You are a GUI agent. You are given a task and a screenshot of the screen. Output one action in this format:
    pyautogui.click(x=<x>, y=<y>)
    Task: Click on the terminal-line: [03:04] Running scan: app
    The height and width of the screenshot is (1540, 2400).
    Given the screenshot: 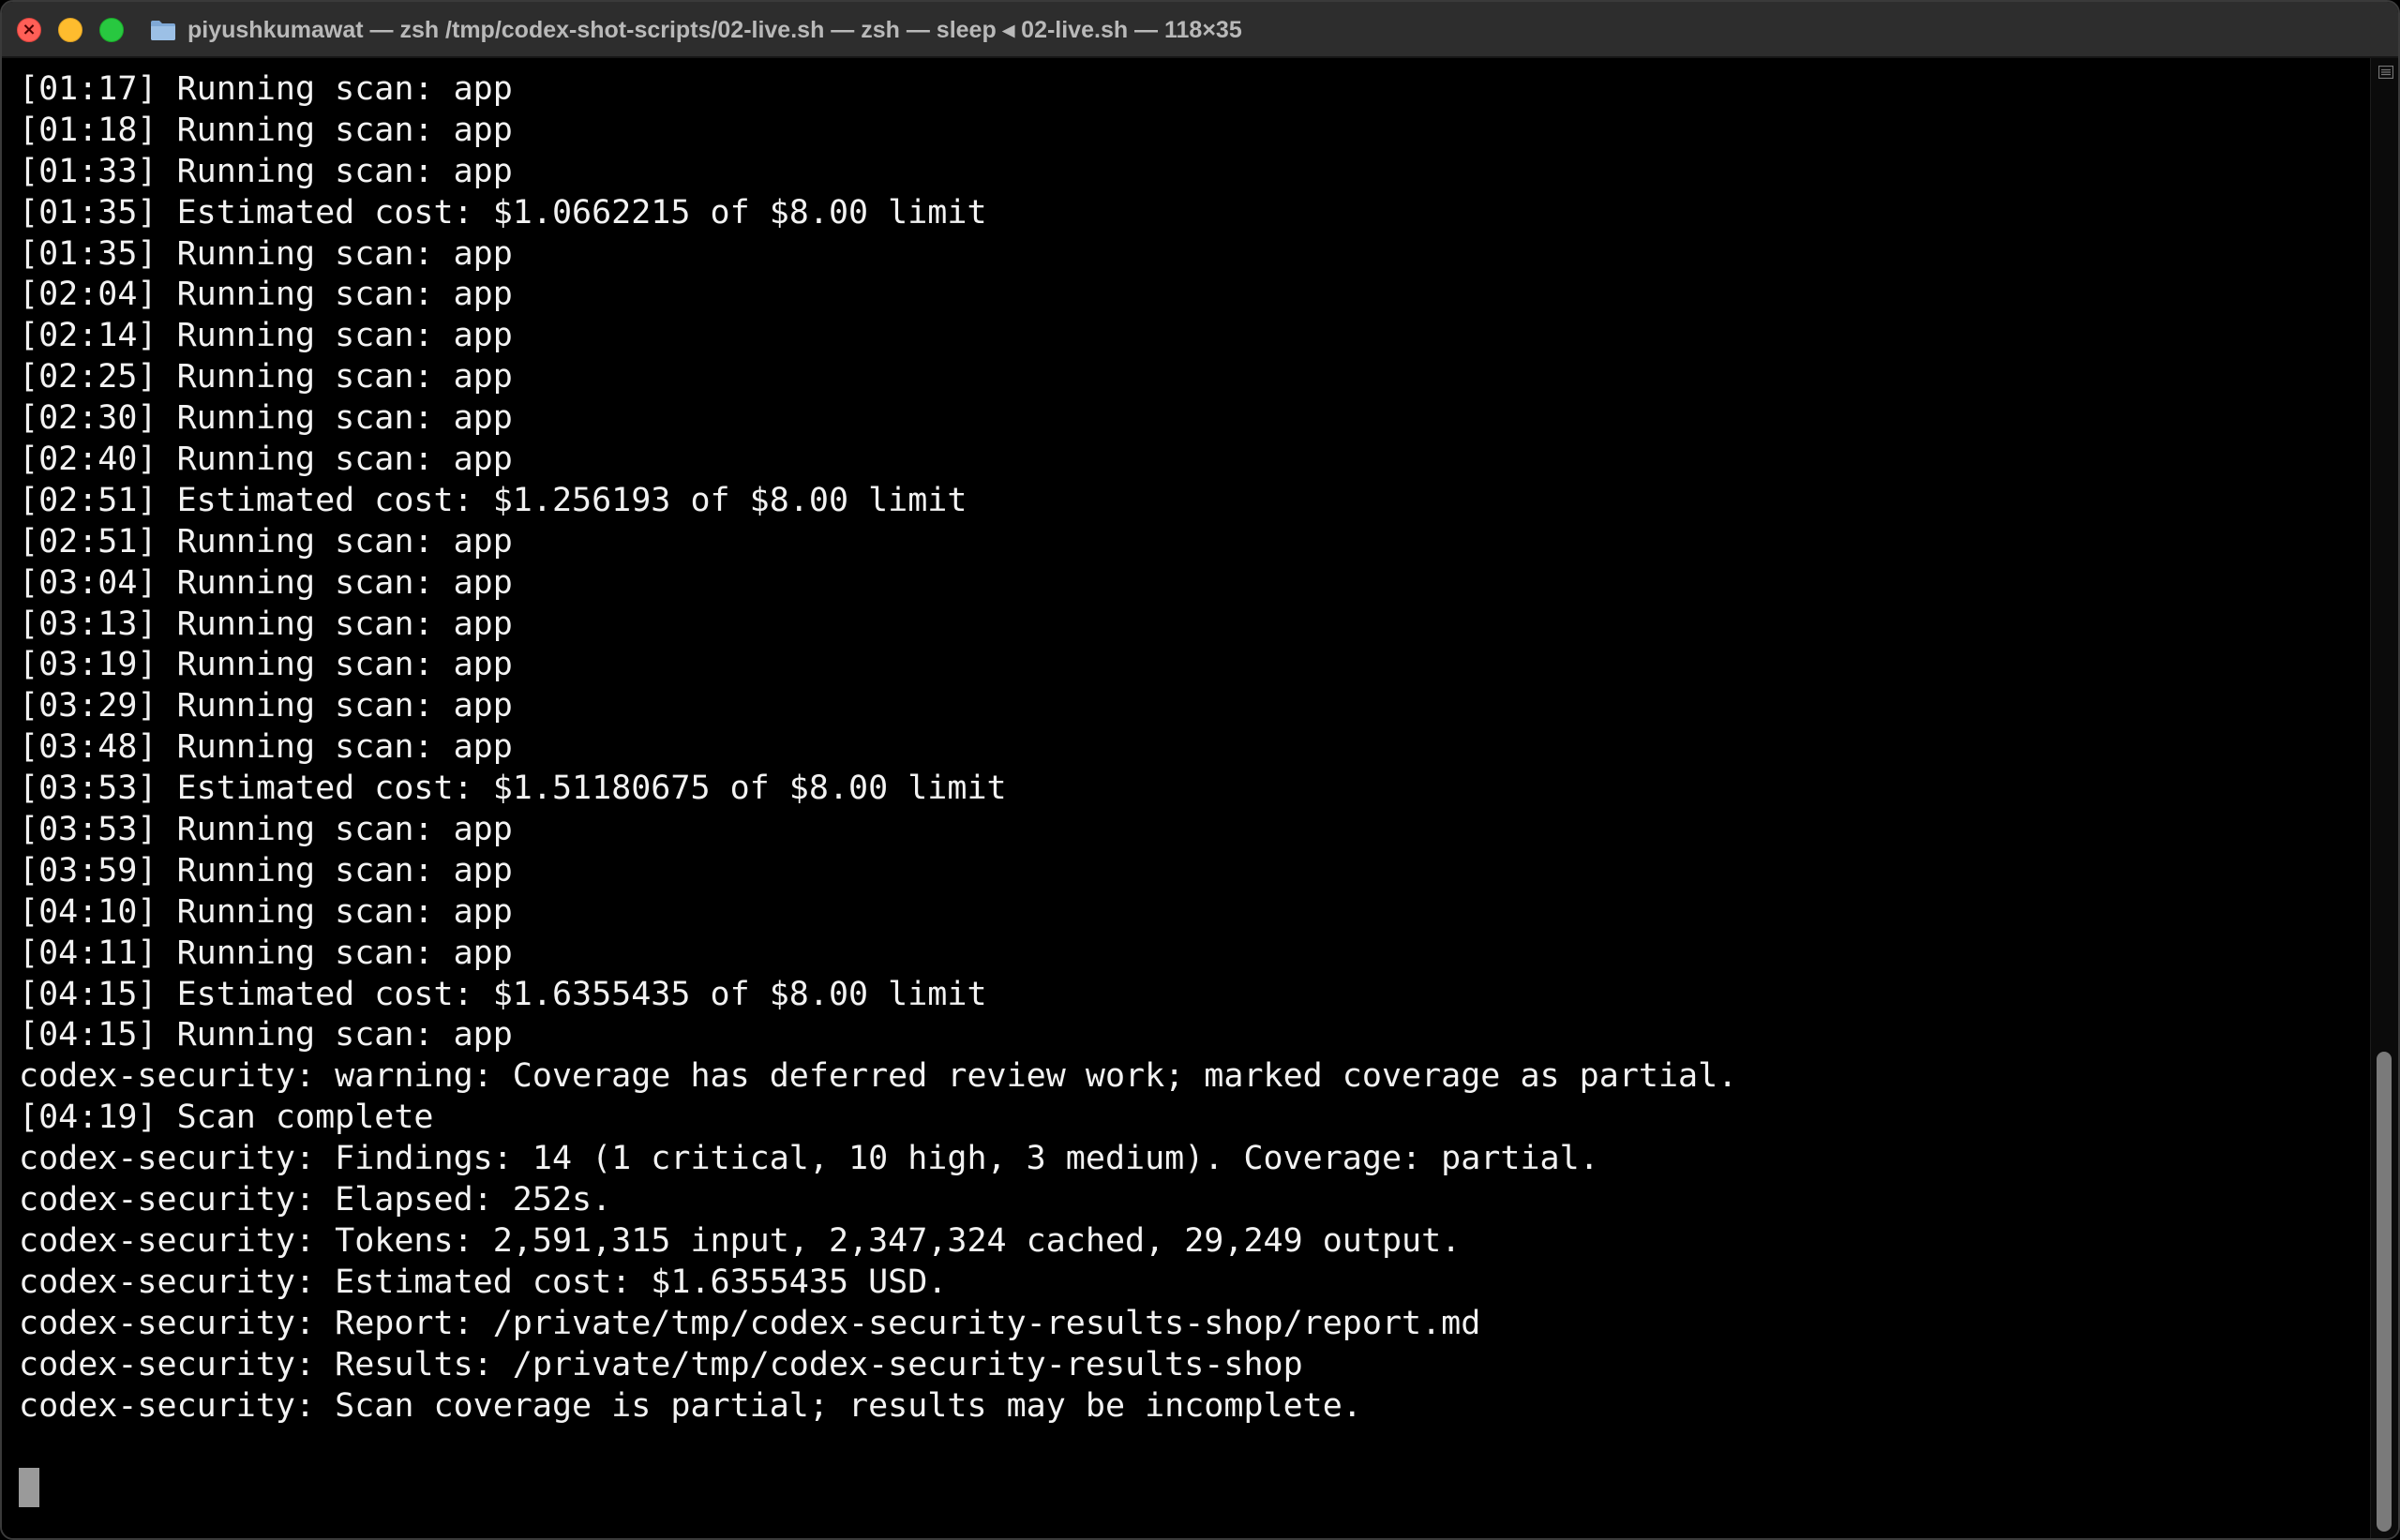 What is the action you would take?
    pyautogui.click(x=266, y=582)
    